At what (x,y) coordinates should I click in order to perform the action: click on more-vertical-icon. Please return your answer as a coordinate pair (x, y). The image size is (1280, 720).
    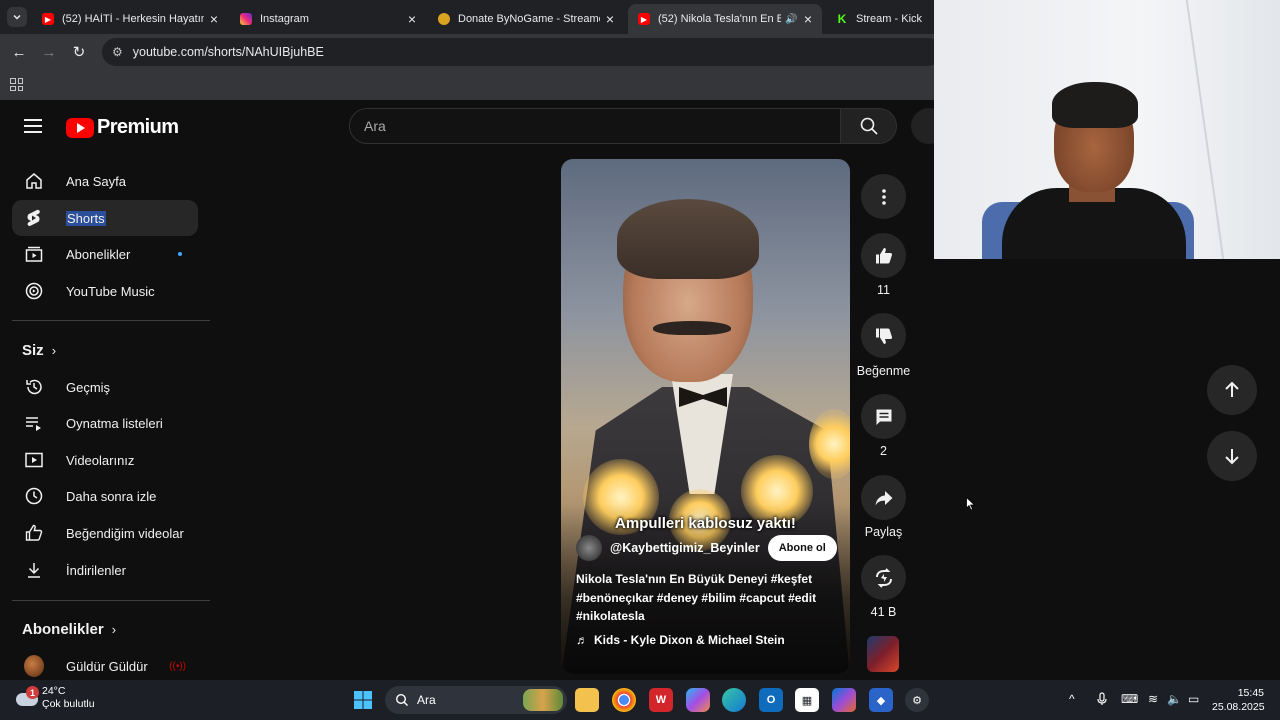
    Looking at the image, I should click on (883, 196).